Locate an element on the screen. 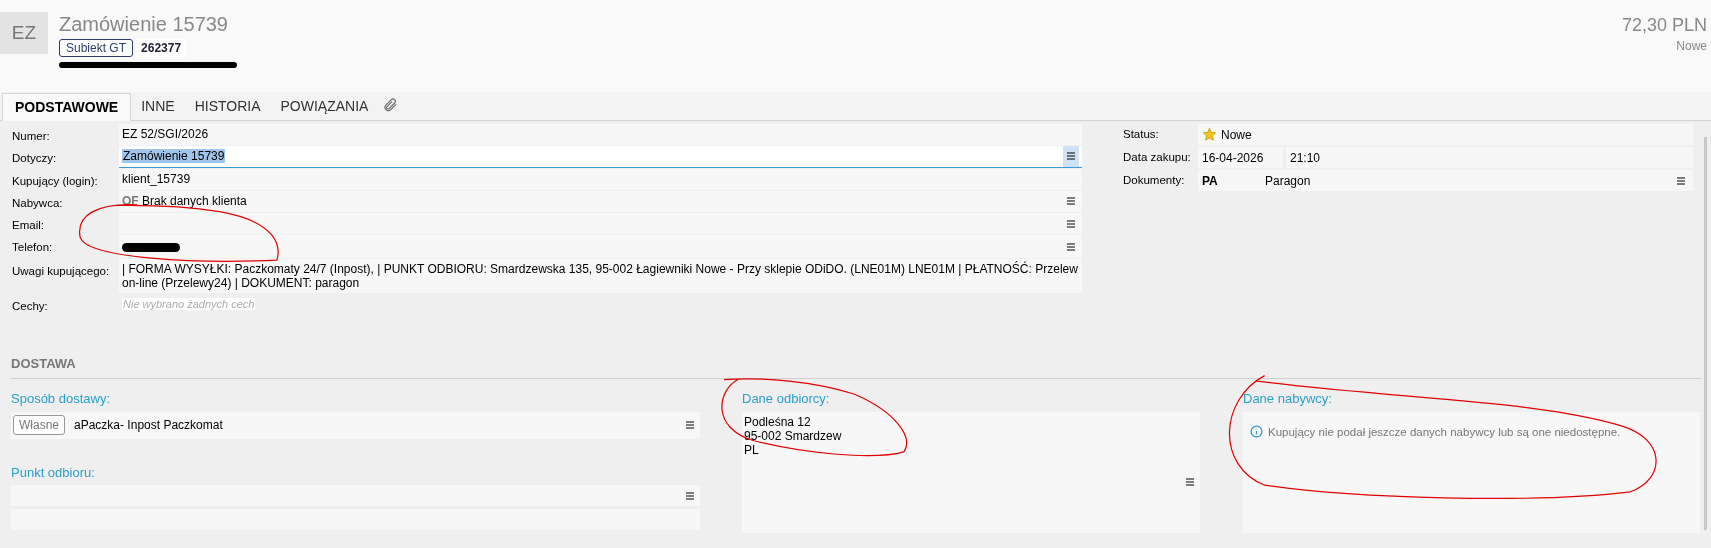 The image size is (1711, 548). field-label: Status: is located at coordinates (1141, 134).